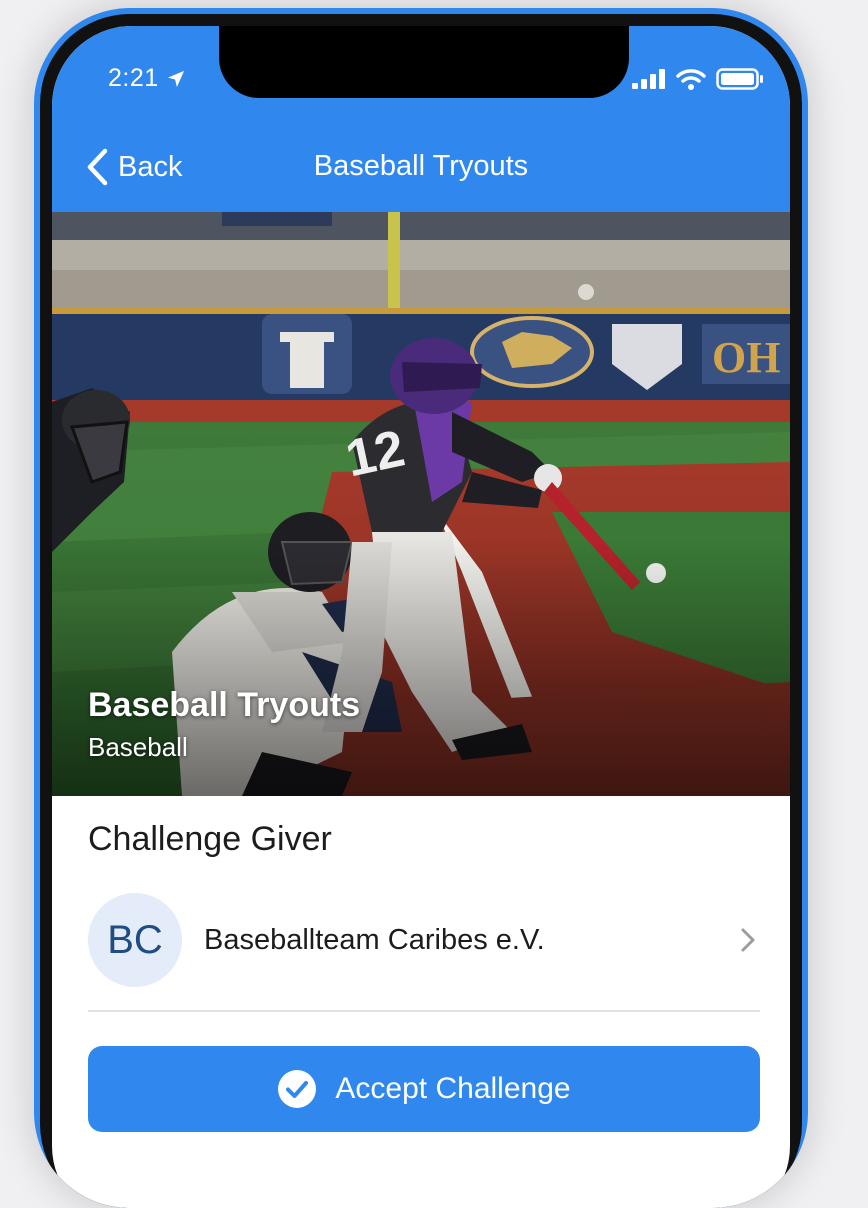  What do you see at coordinates (421, 119) in the screenshot?
I see `navigation-bar: 2:21 Back Baseball Tryouts` at bounding box center [421, 119].